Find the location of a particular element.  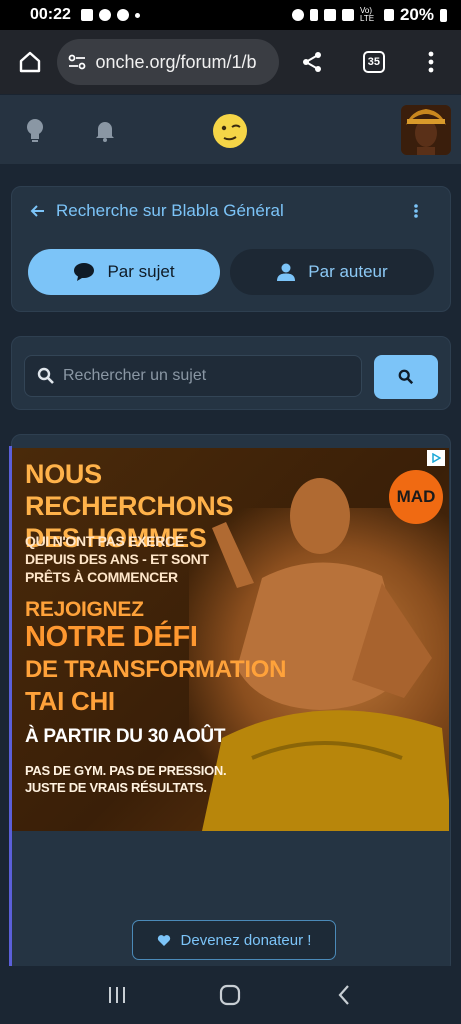

home-circle-icon is located at coordinates (230, 995).